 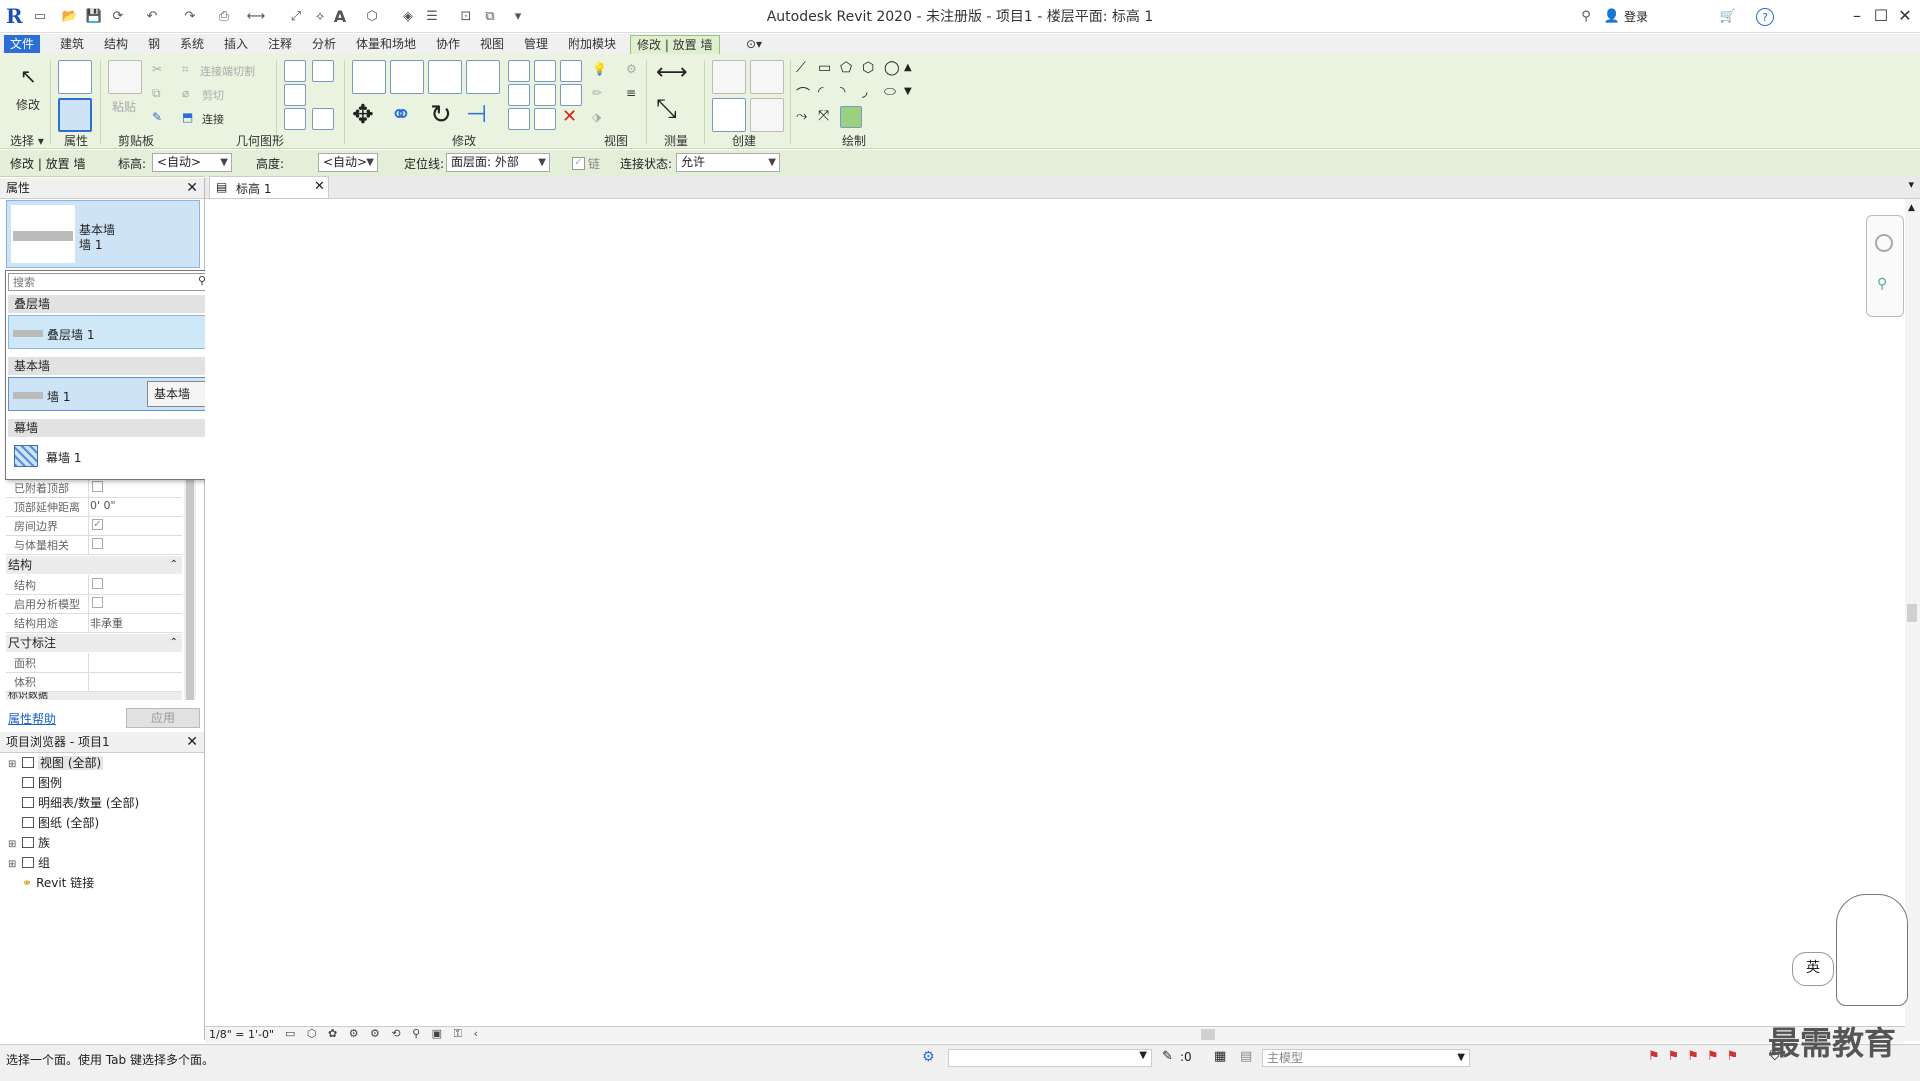 I want to click on tab-insert: 插入, so click(x=236, y=44).